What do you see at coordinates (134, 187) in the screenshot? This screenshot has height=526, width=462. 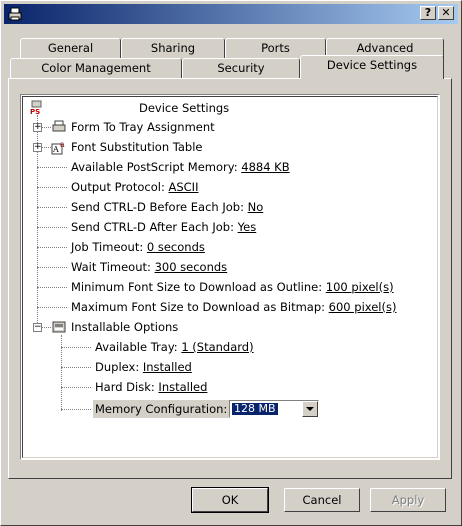 I see `tree-item-output-protocol: Output Protocol: ASCII` at bounding box center [134, 187].